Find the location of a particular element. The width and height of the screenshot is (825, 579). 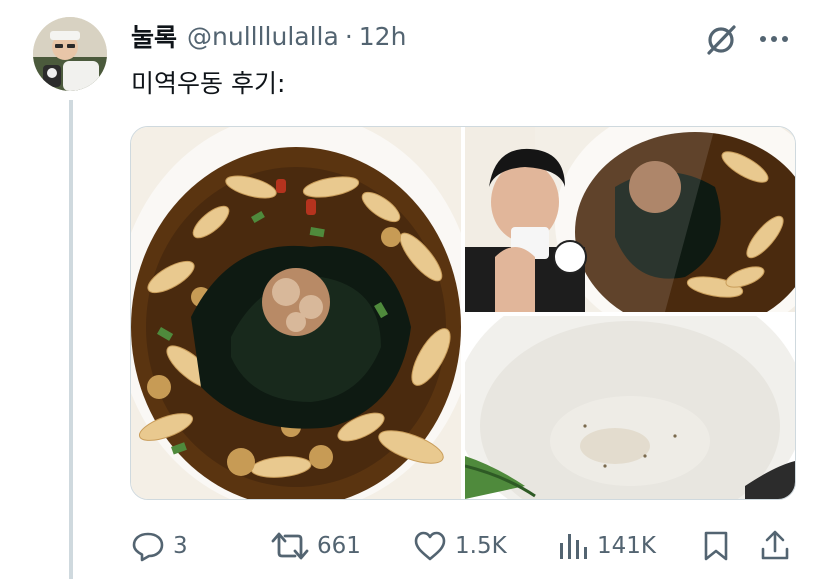

share-icon is located at coordinates (775, 545).